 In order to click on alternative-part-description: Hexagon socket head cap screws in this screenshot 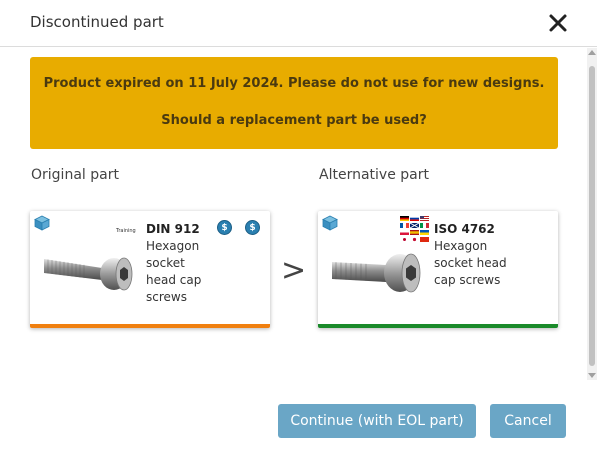, I will do `click(470, 263)`.